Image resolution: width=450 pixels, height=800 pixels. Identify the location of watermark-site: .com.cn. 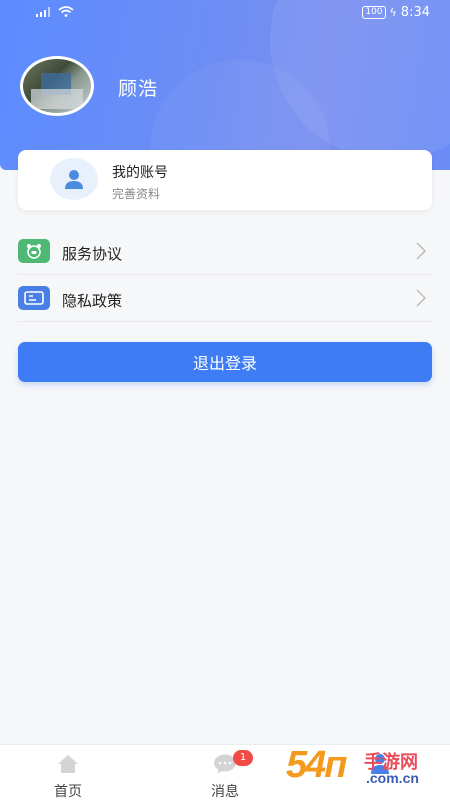
(392, 778).